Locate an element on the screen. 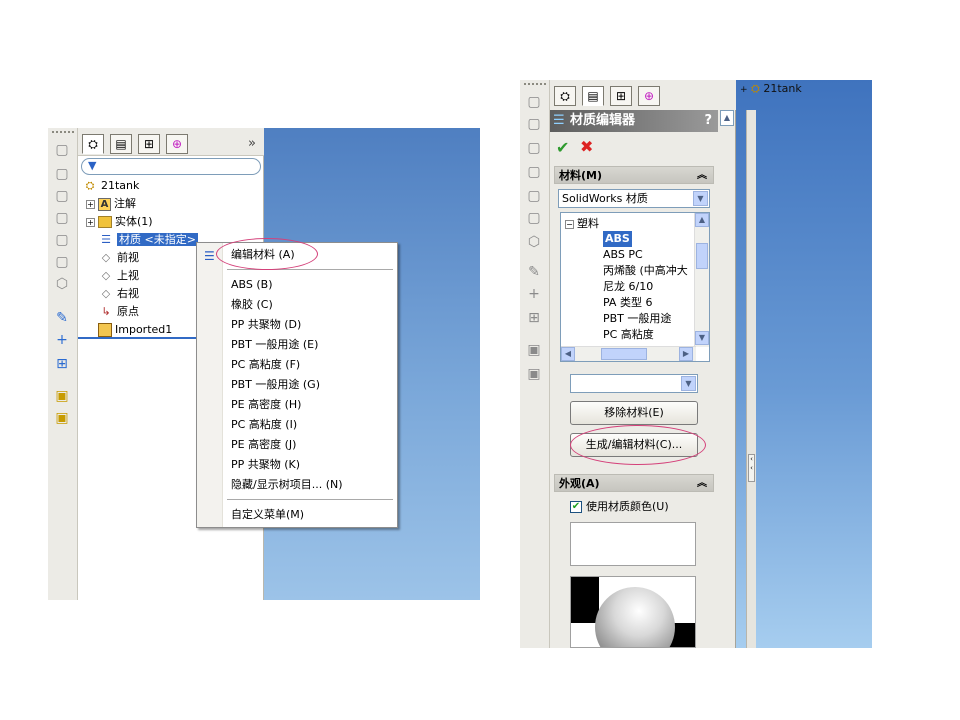 Image resolution: width=960 pixels, height=720 pixels. graphics-area: + ⛭ 21tank is located at coordinates (804, 364).